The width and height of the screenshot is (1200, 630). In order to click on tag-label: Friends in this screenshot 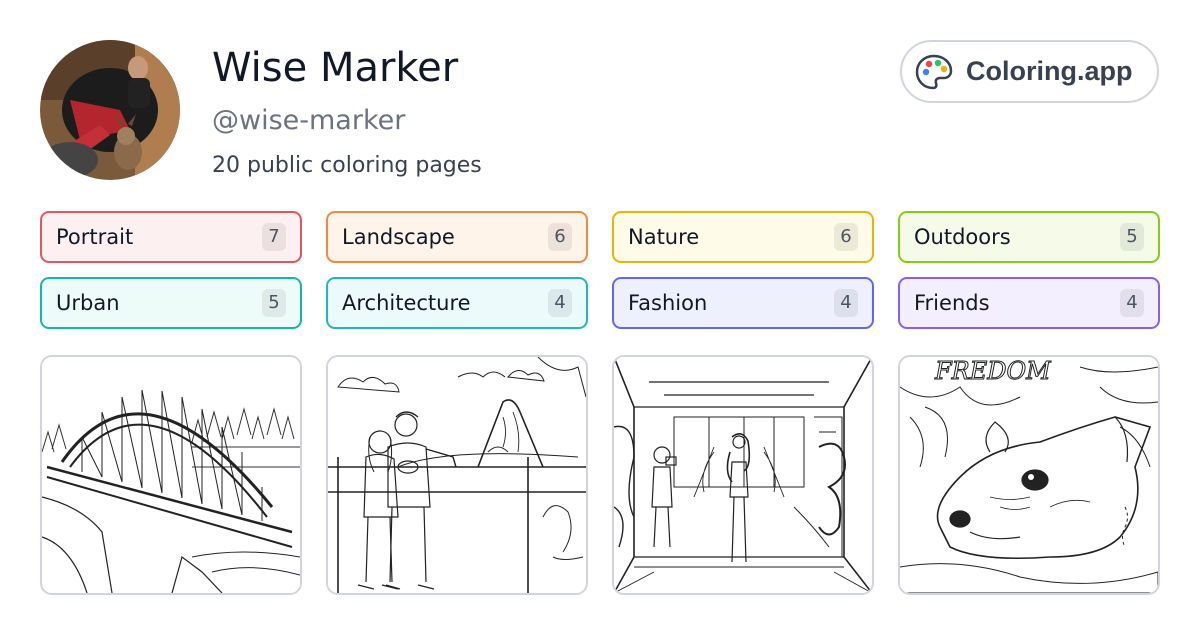, I will do `click(952, 303)`.